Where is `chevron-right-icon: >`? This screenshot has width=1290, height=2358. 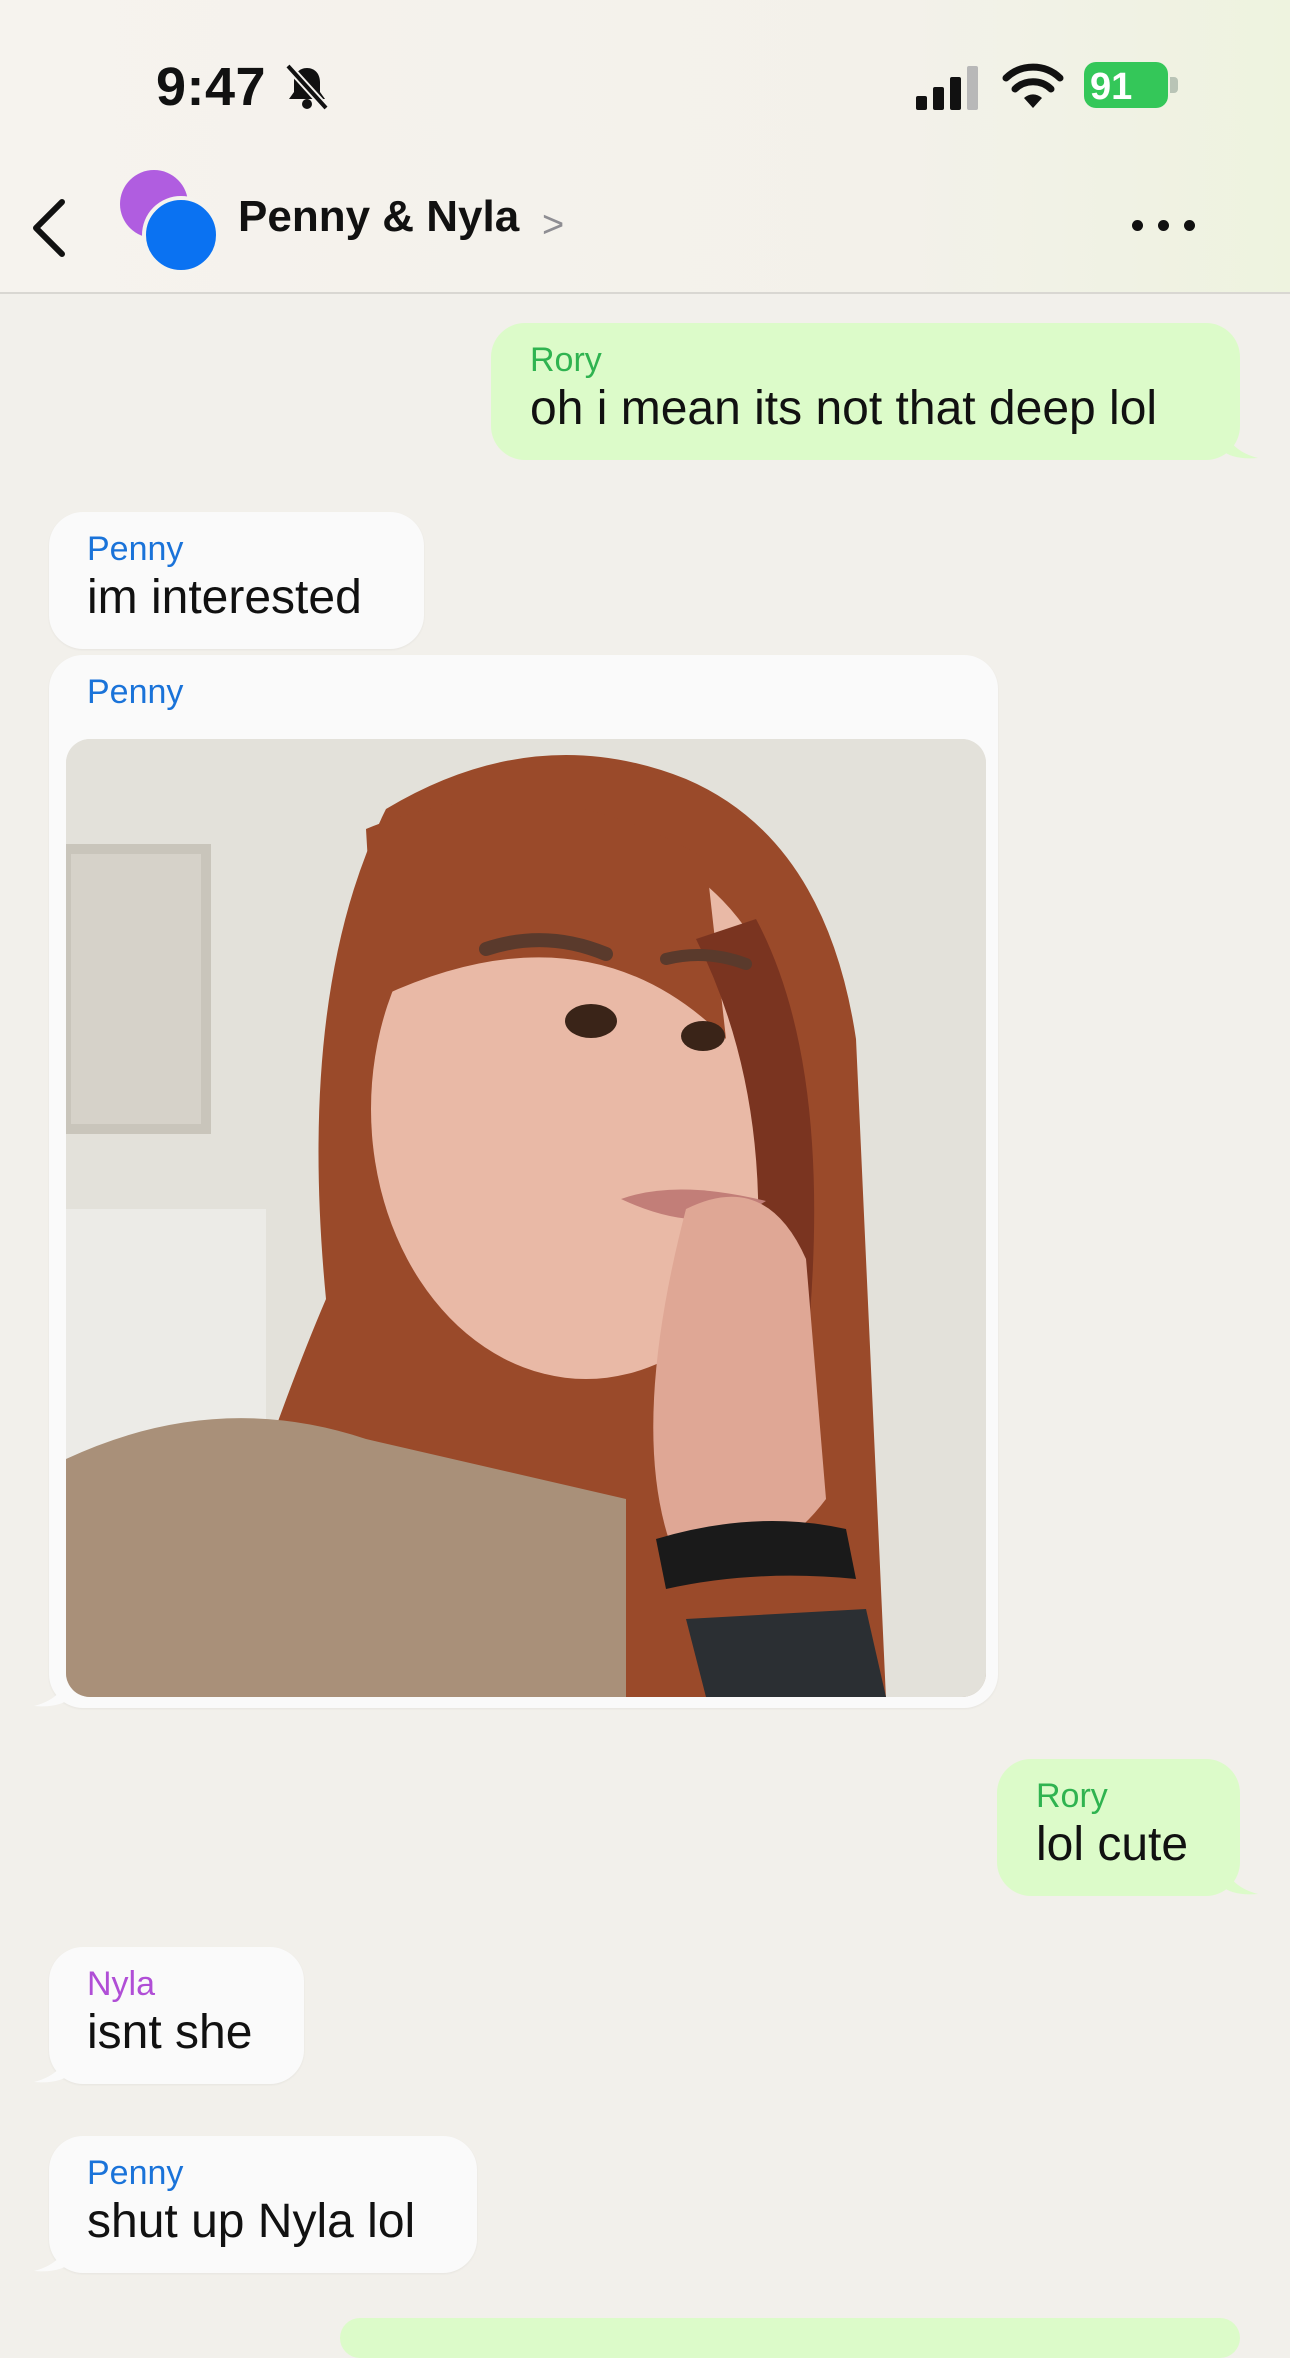
chevron-right-icon: > is located at coordinates (553, 225).